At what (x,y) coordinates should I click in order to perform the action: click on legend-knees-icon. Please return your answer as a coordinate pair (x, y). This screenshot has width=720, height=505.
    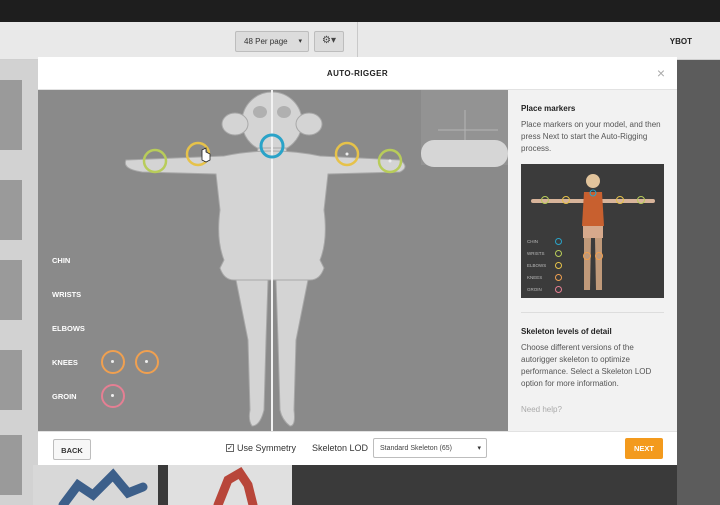
    Looking at the image, I should click on (558, 277).